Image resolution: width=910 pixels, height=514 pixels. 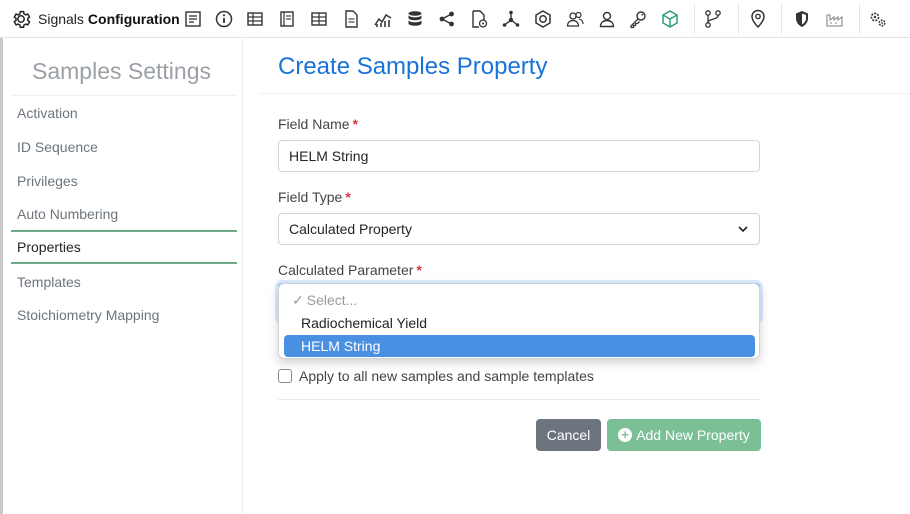 I want to click on field-name-input: HELM String, so click(x=519, y=156).